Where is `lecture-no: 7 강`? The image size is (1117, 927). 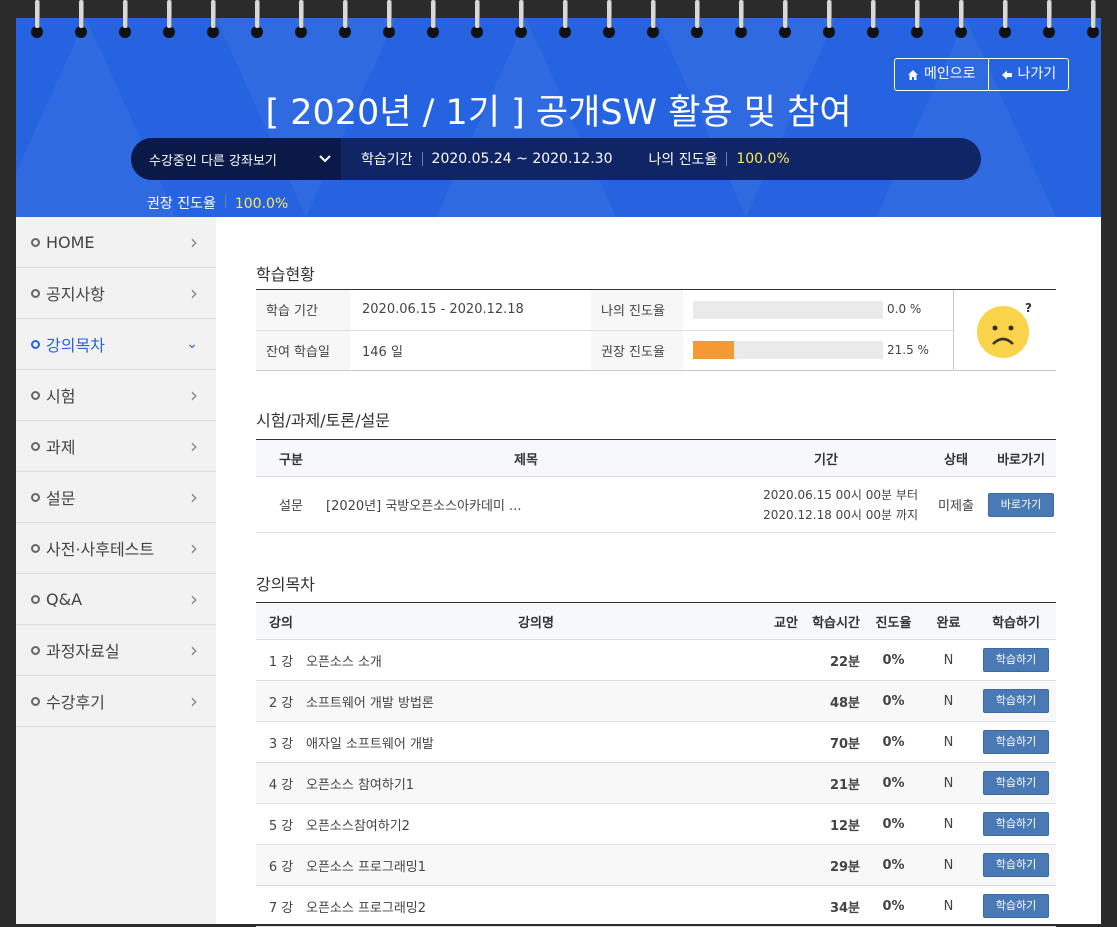
lecture-no: 7 강 is located at coordinates (281, 906).